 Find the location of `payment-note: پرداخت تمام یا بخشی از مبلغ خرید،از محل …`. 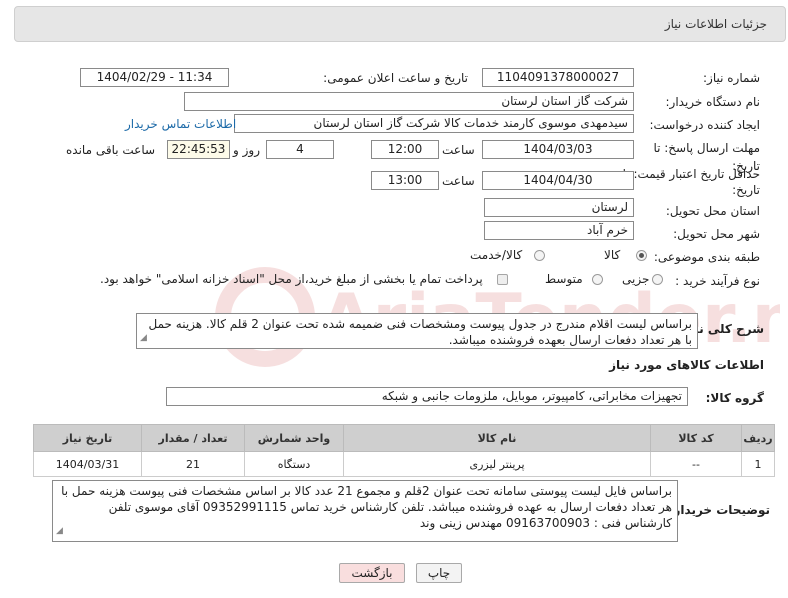

payment-note: پرداخت تمام یا بخشی از مبلغ خرید،از محل … is located at coordinates (291, 279).